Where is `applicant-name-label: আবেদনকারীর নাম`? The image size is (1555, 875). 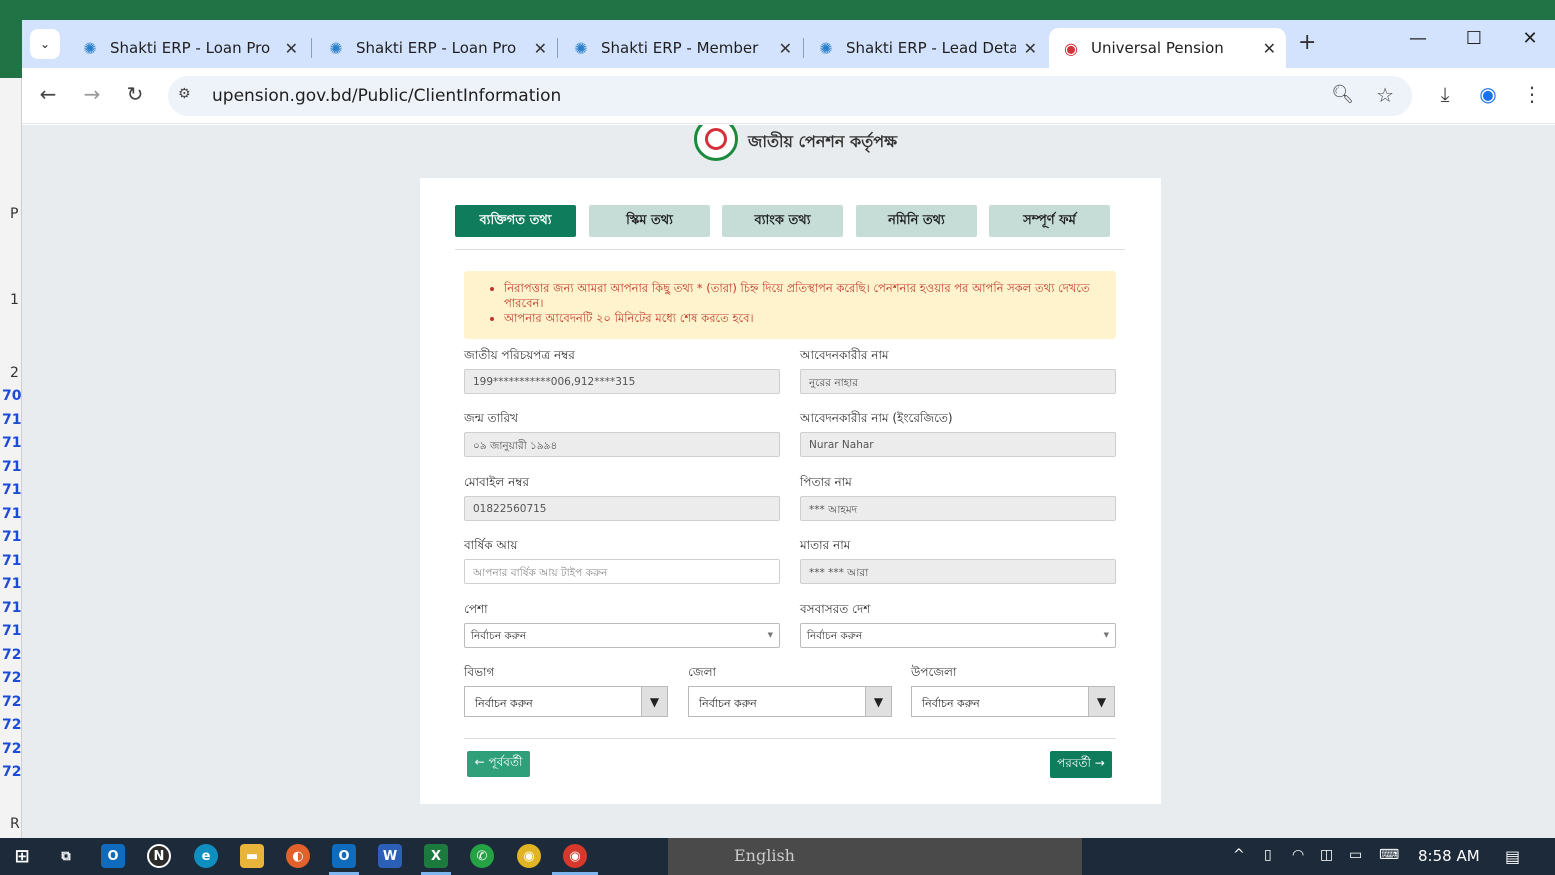 applicant-name-label: আবেদনকারীর নাম is located at coordinates (844, 355).